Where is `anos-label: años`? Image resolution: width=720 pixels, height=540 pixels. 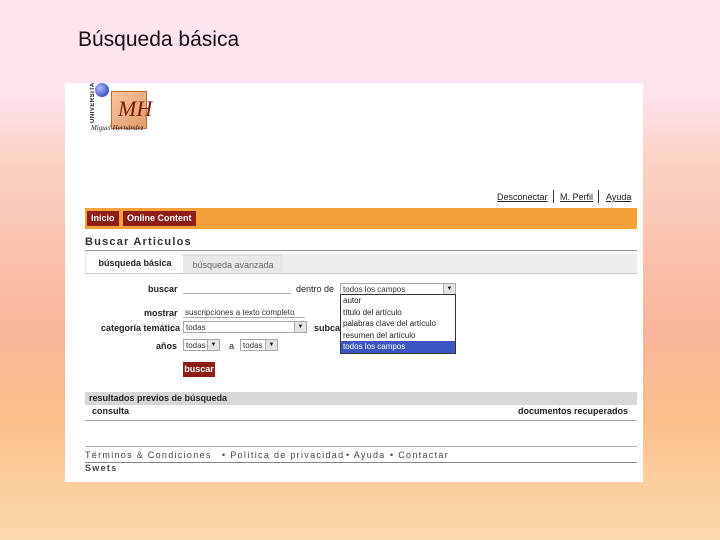 anos-label: años is located at coordinates (167, 346).